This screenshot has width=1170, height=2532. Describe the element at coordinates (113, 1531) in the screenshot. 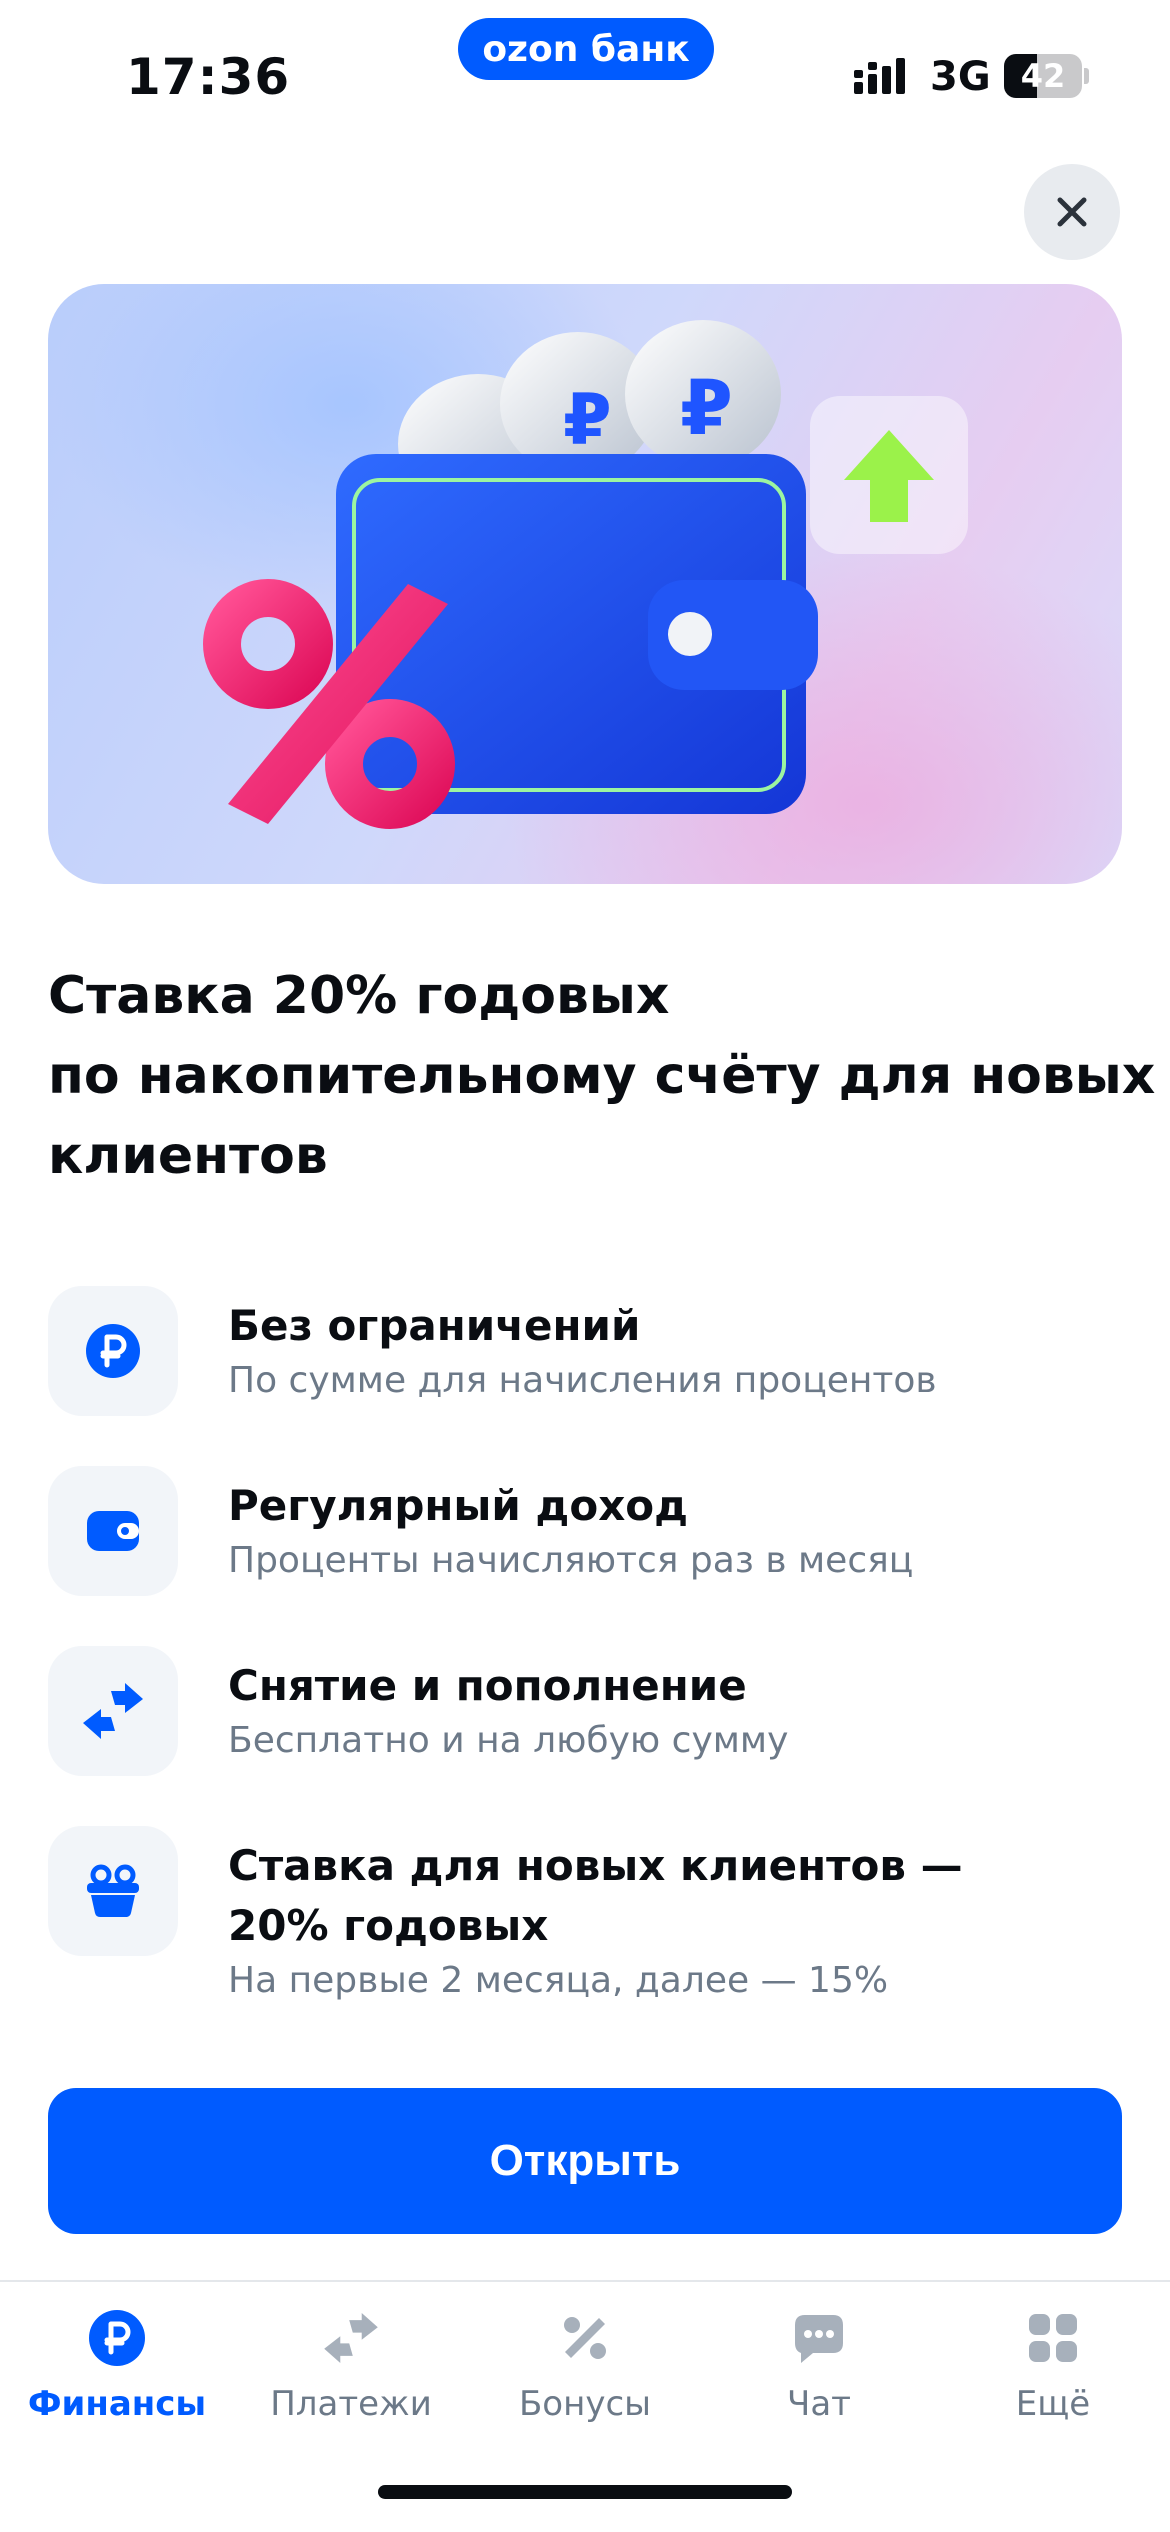

I see `wallet-icon` at that location.